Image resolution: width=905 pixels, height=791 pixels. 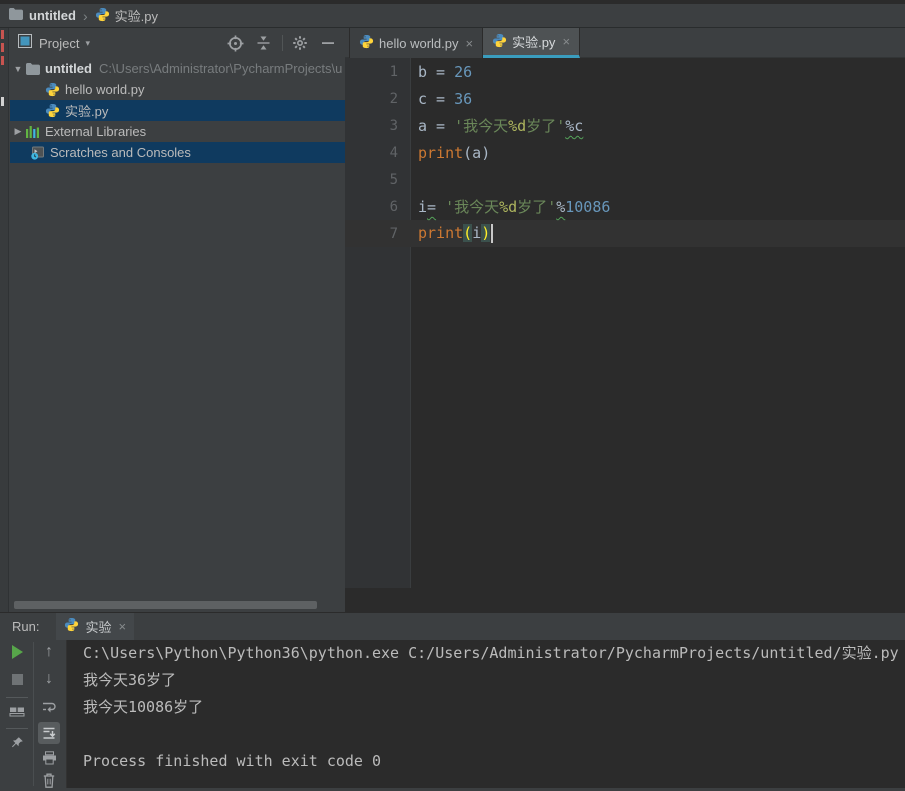 I want to click on up-button: ↑, so click(x=49, y=652).